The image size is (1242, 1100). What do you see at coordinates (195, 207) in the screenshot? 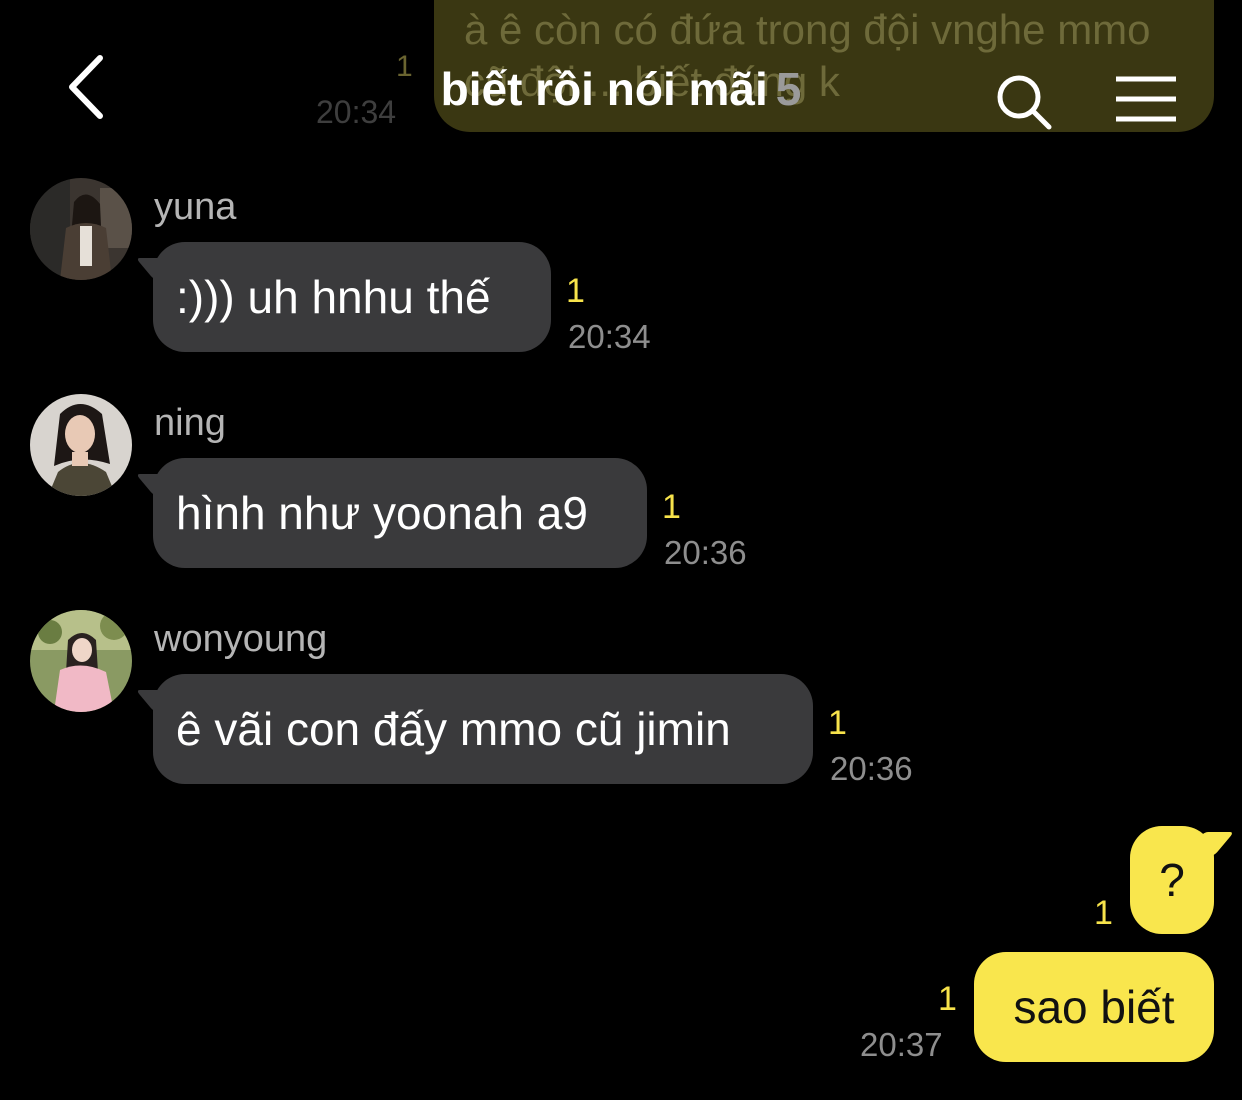
I see `sender-name: yuna` at bounding box center [195, 207].